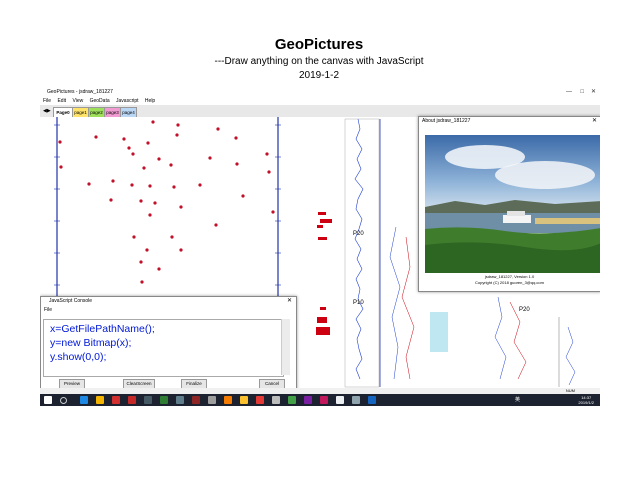  What do you see at coordinates (100, 400) in the screenshot?
I see `explorer-icon` at bounding box center [100, 400].